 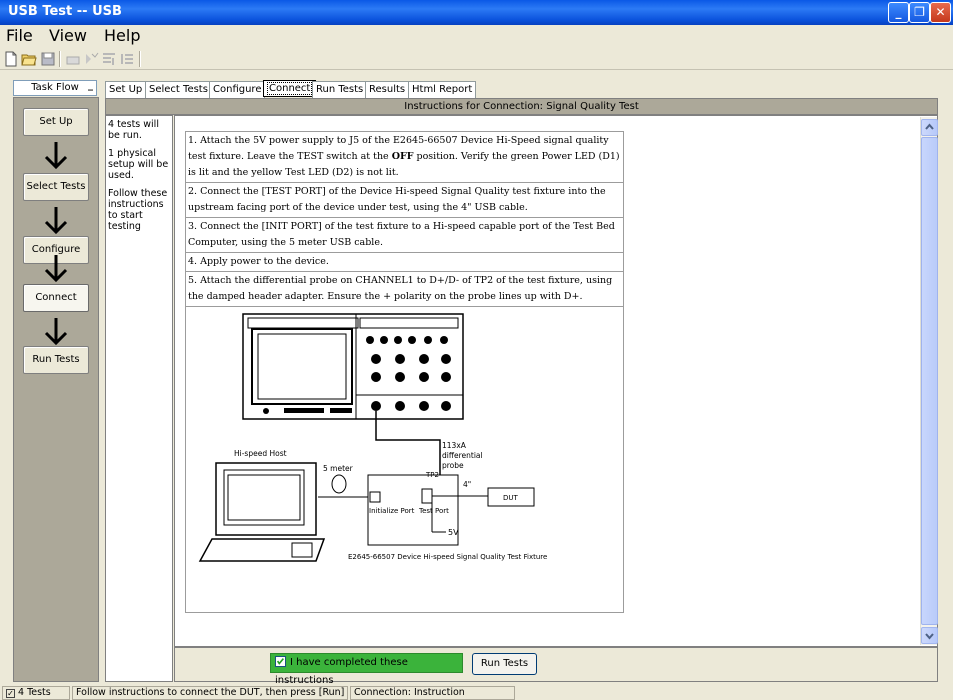 I want to click on status-mode: Connection: Instruction, so click(x=432, y=693).